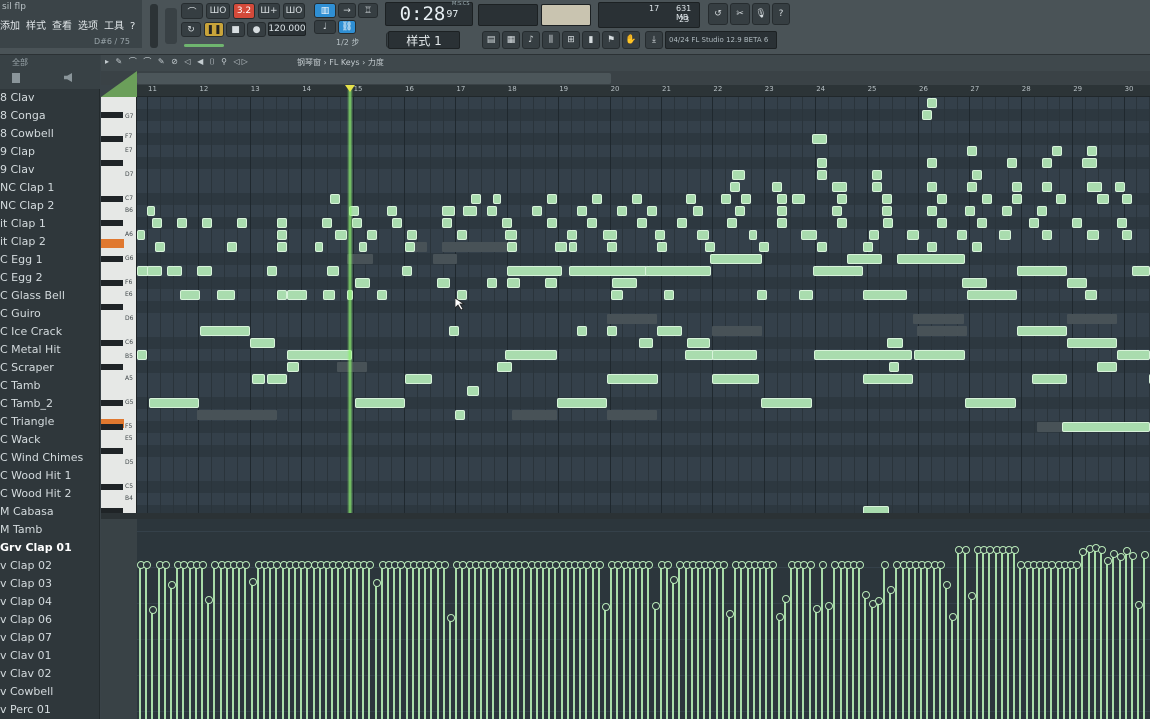  I want to click on record-button: ●, so click(256, 29).